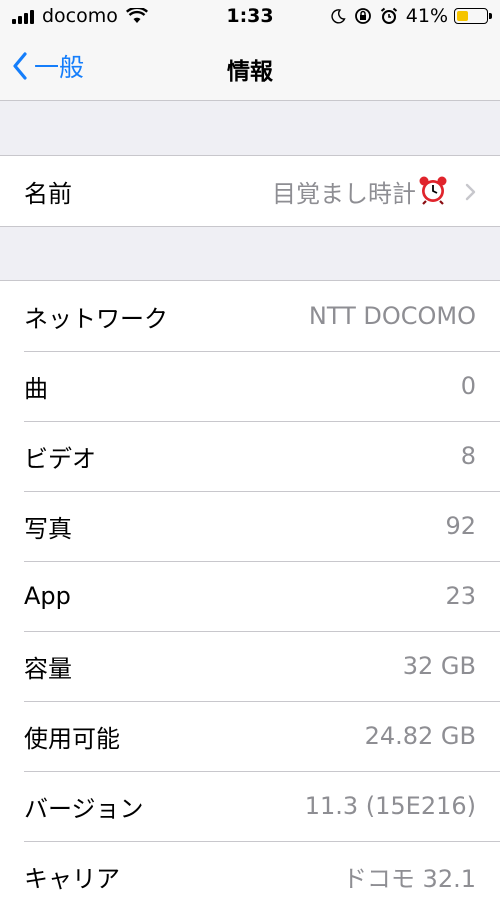  What do you see at coordinates (388, 15) in the screenshot?
I see `alarm-clock-icon` at bounding box center [388, 15].